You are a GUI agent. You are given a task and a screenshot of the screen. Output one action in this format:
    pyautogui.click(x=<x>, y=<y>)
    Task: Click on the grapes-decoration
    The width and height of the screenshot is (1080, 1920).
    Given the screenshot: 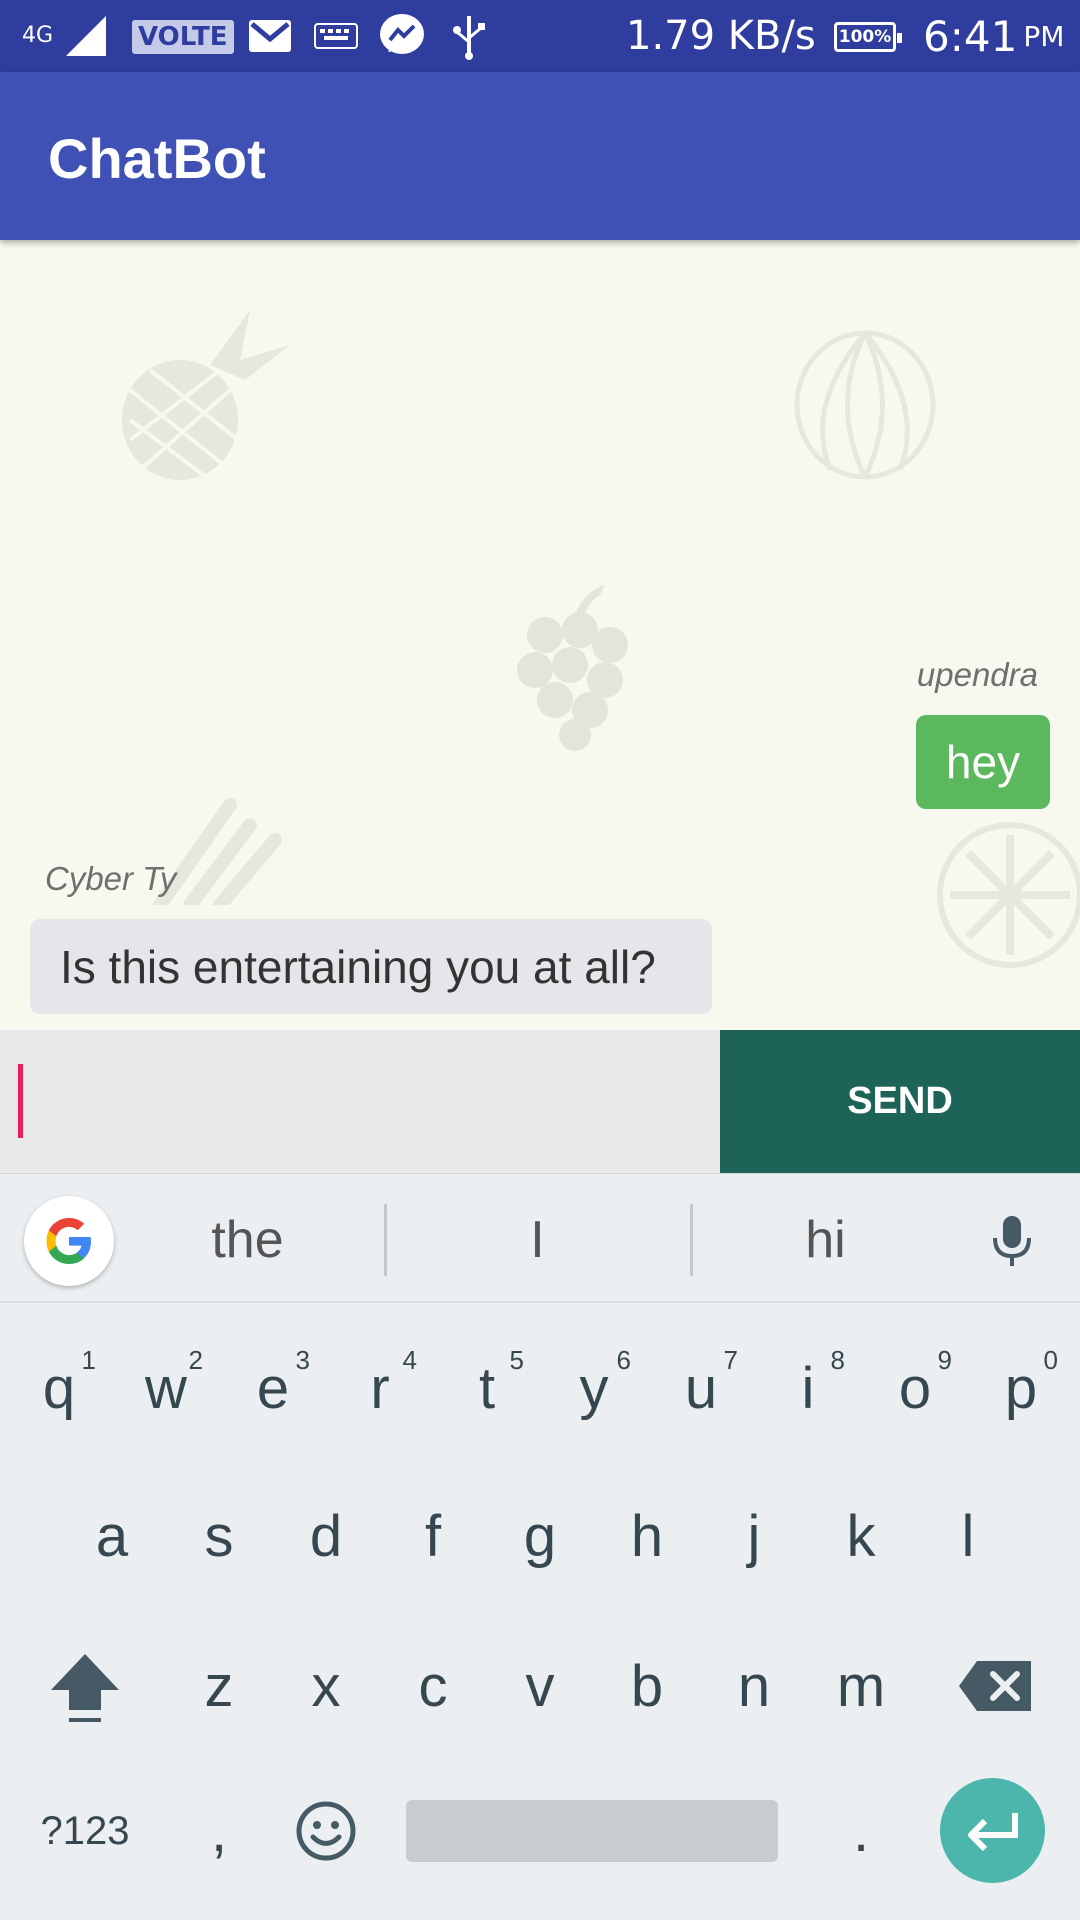 What is the action you would take?
    pyautogui.click(x=572, y=668)
    